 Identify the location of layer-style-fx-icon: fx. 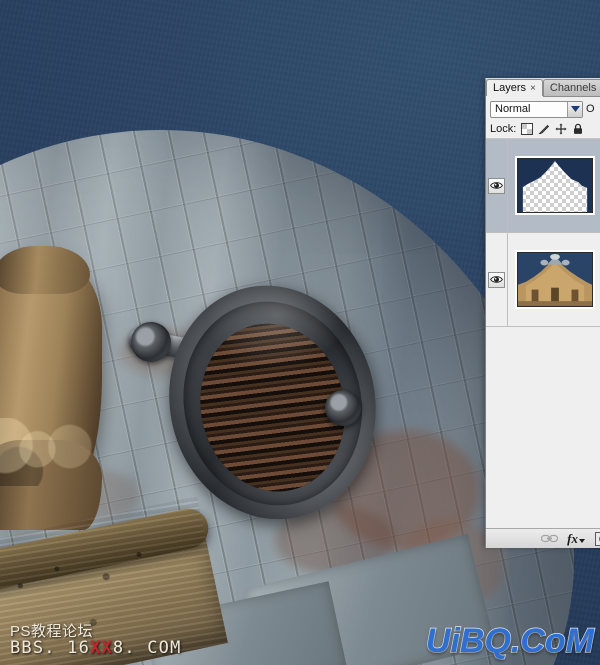
(576, 539).